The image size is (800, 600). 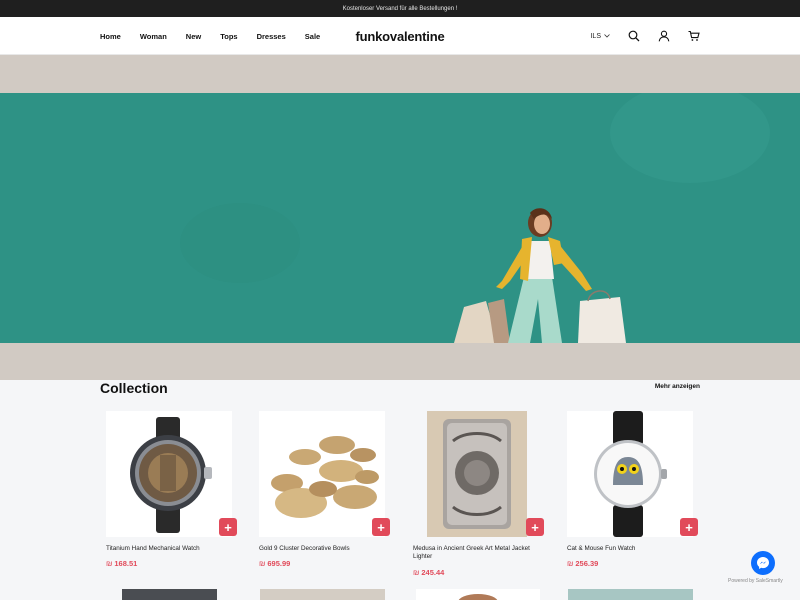 I want to click on currency-selector: ILS, so click(x=600, y=36).